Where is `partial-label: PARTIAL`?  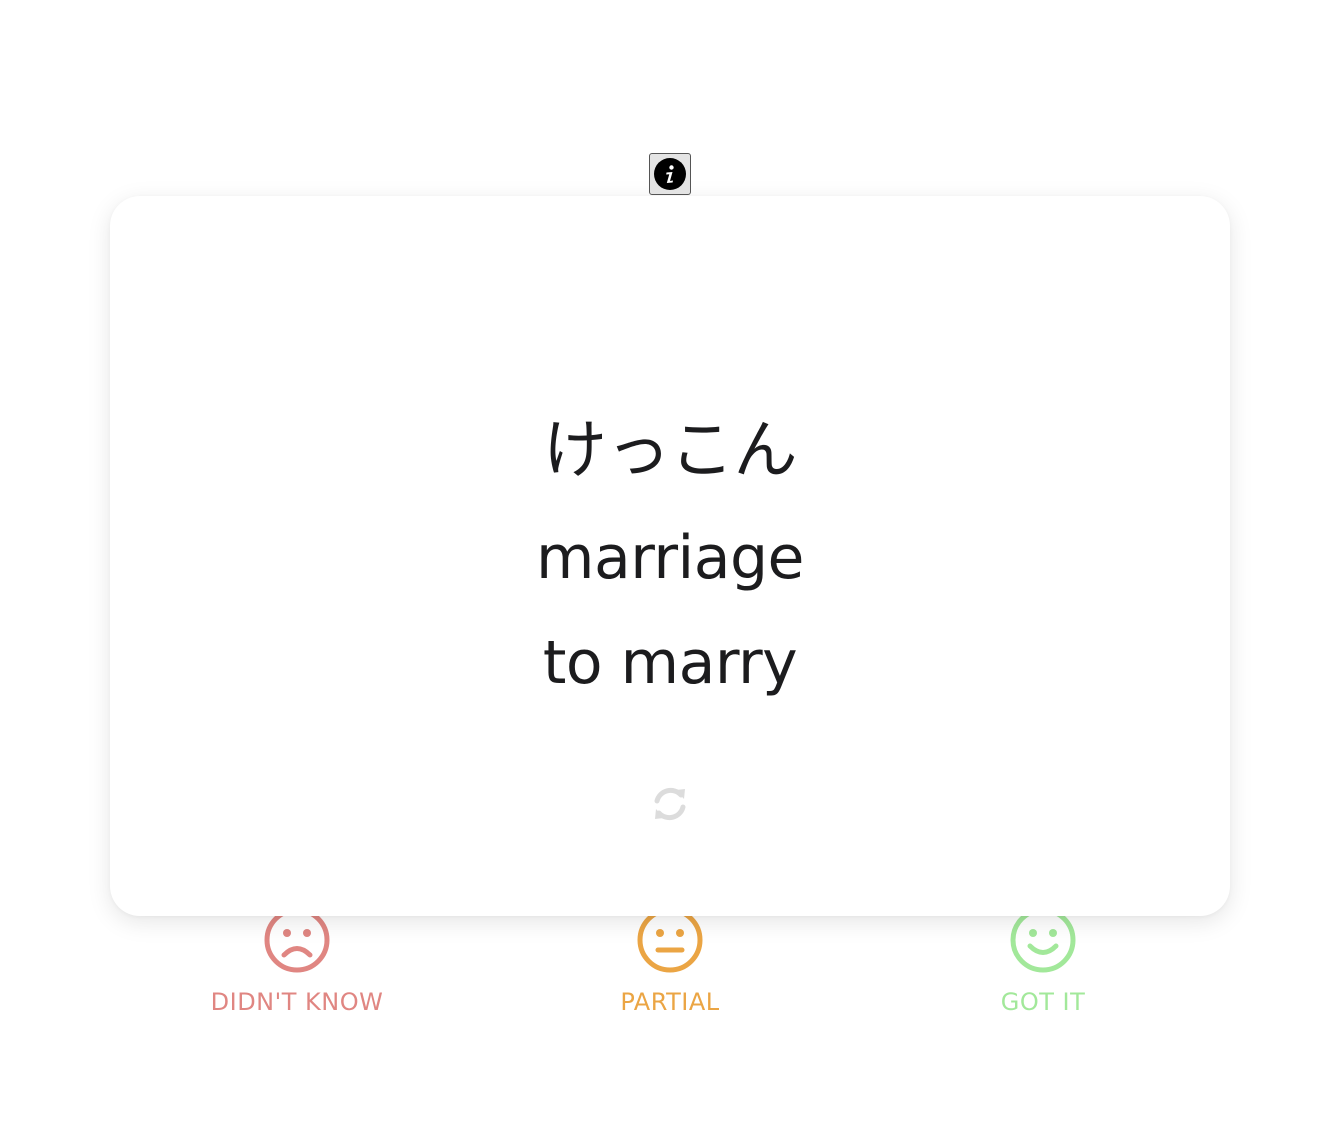
partial-label: PARTIAL is located at coordinates (670, 1002).